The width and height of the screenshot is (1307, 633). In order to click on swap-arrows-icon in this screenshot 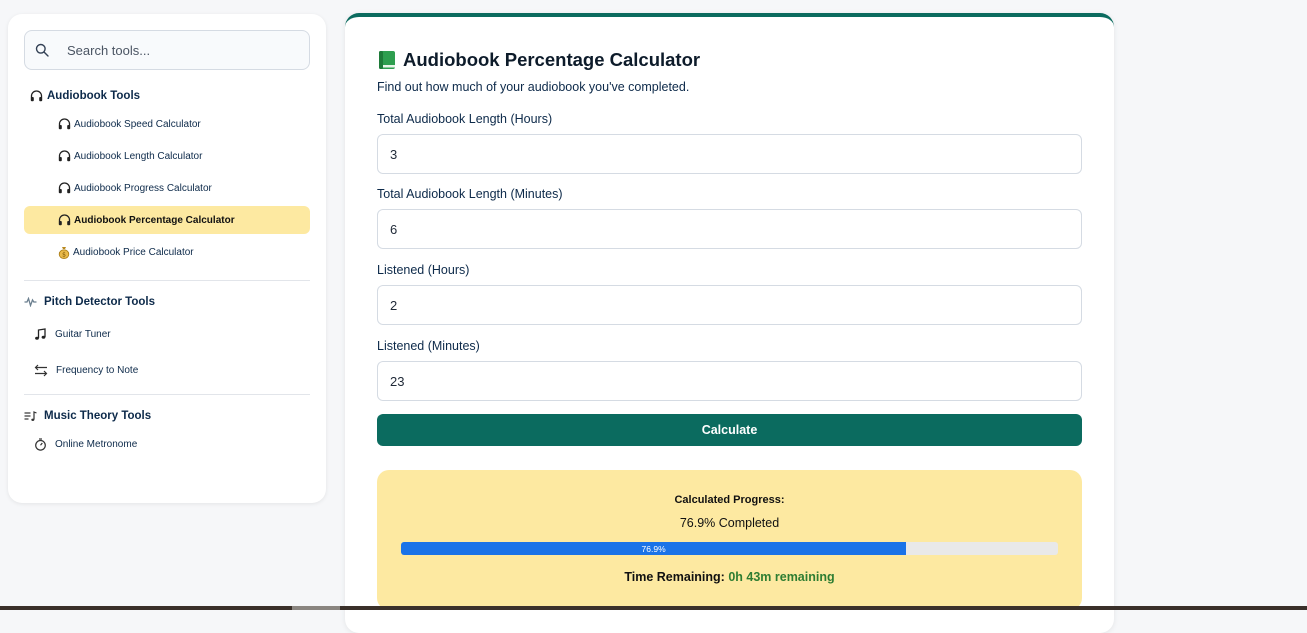, I will do `click(41, 370)`.